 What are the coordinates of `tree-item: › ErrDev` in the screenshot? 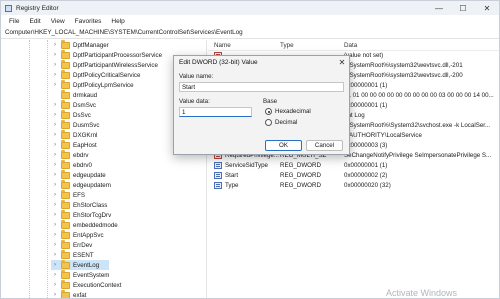 It's located at (71, 244).